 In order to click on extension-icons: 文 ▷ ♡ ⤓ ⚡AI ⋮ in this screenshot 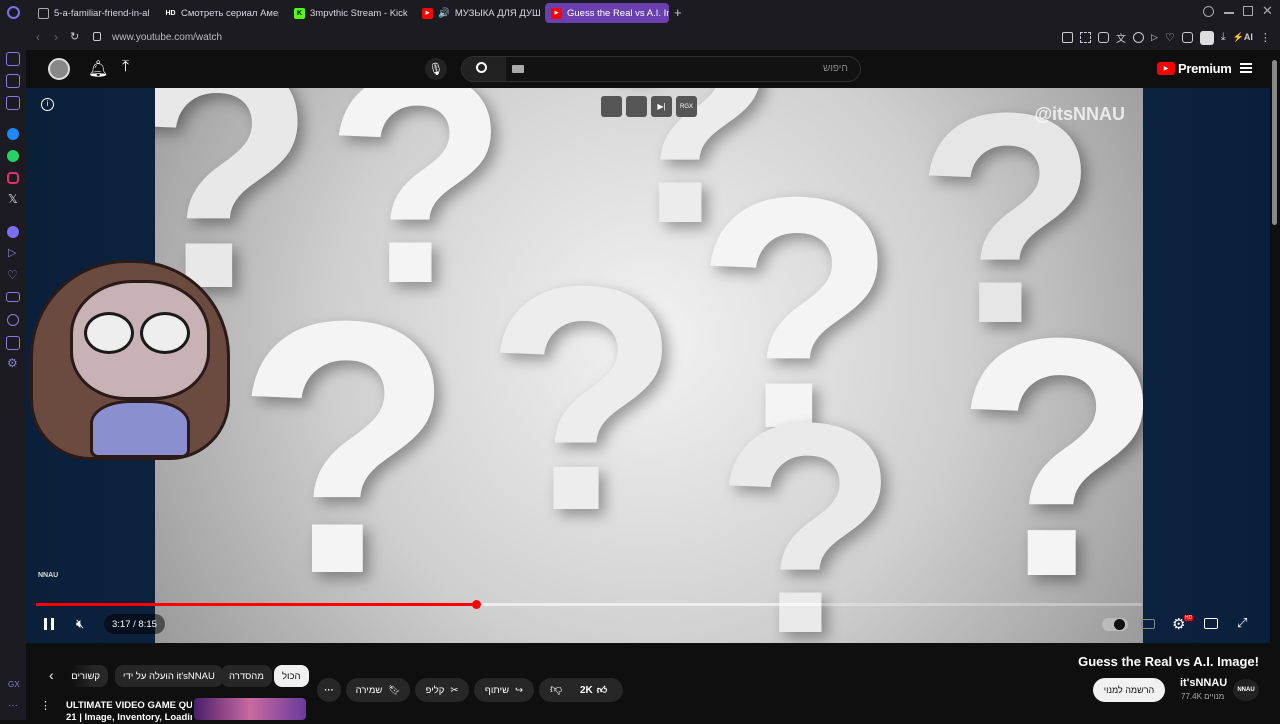, I will do `click(1166, 37)`.